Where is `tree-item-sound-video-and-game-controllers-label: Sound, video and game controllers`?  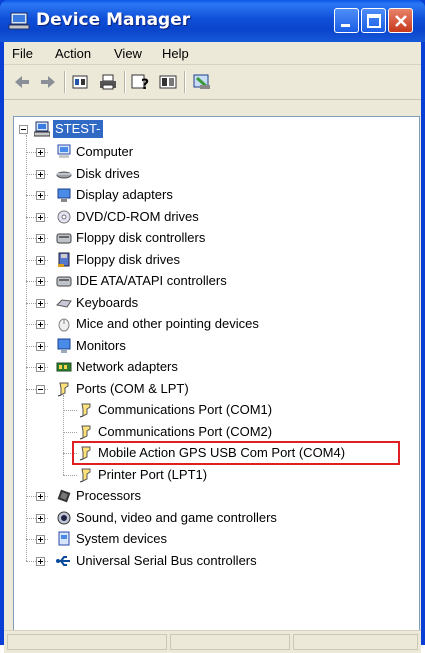
tree-item-sound-video-and-game-controllers-label: Sound, video and game controllers is located at coordinates (176, 517).